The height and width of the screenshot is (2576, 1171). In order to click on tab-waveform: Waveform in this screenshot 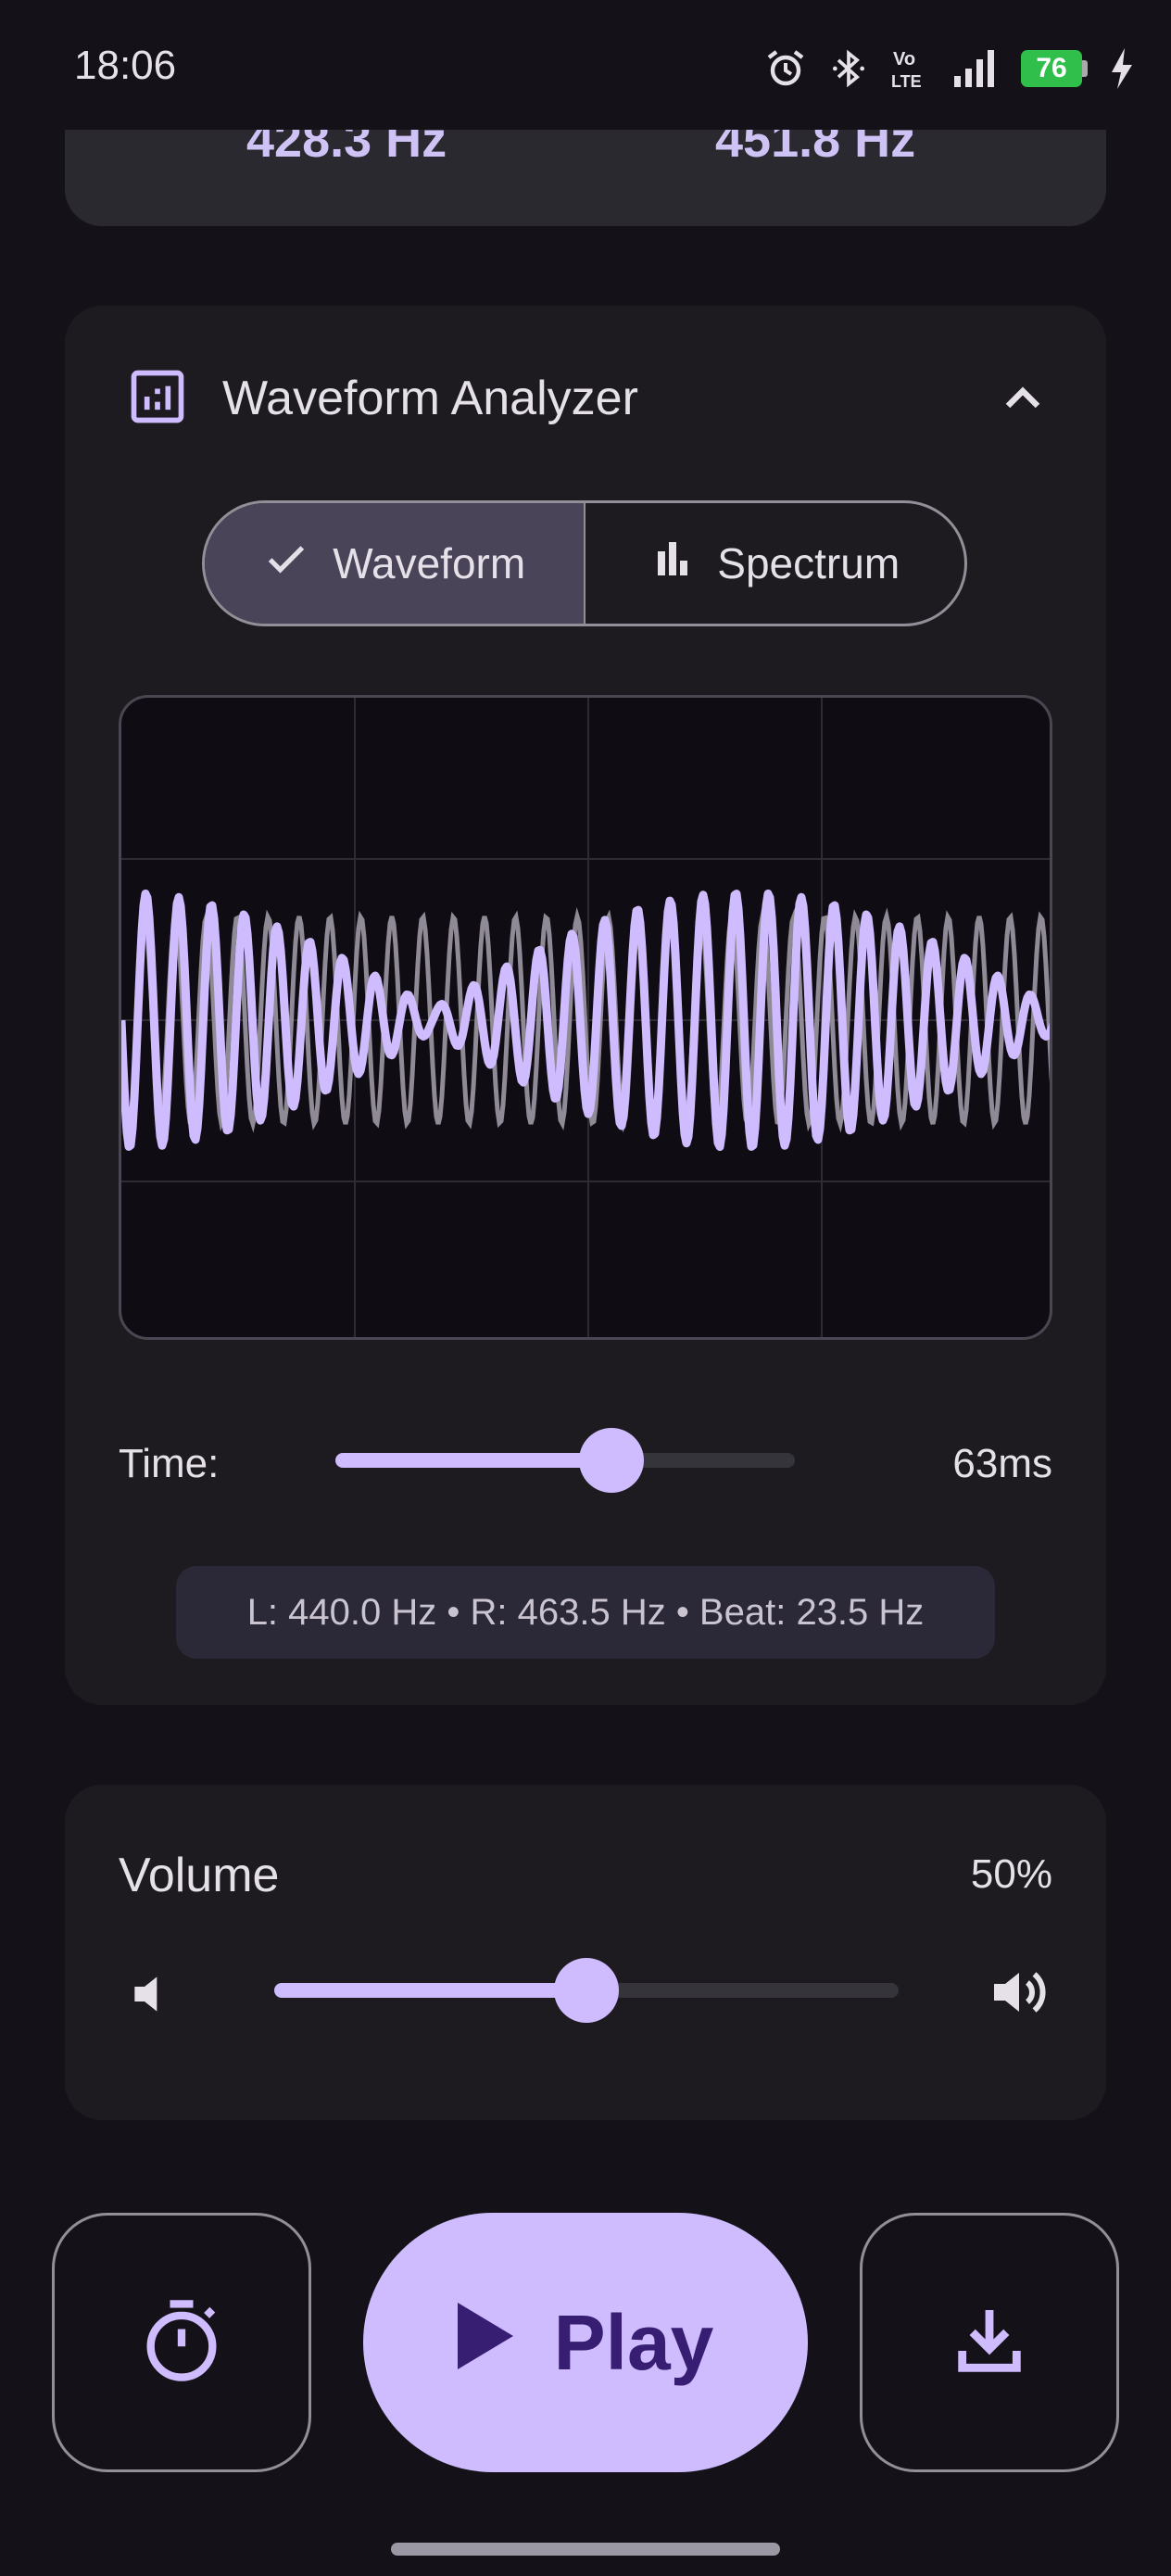, I will do `click(395, 563)`.